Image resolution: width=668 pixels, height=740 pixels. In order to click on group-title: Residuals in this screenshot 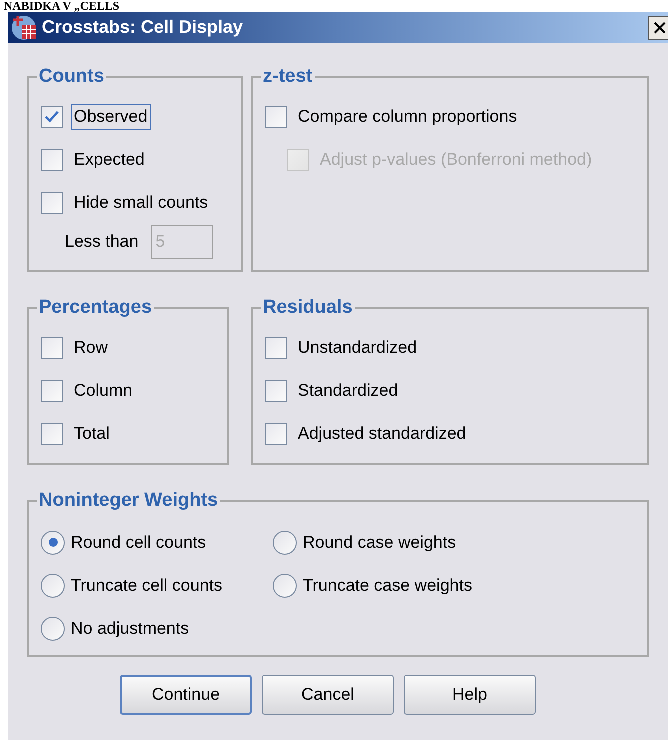, I will do `click(308, 308)`.